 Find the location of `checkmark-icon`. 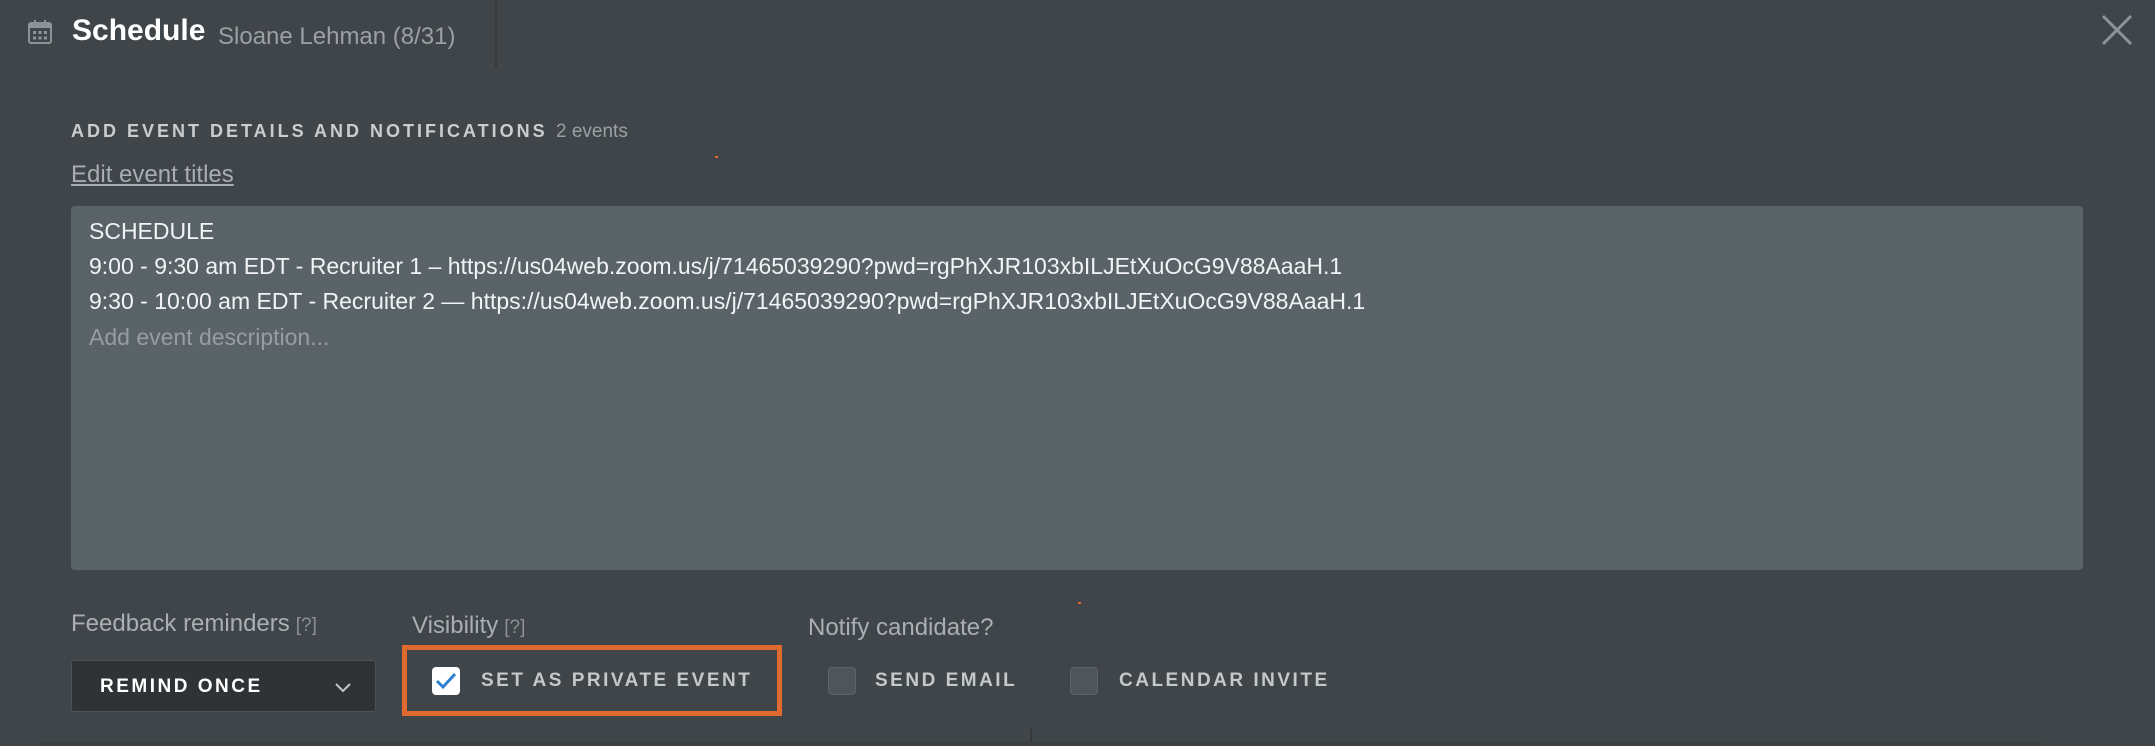

checkmark-icon is located at coordinates (446, 681).